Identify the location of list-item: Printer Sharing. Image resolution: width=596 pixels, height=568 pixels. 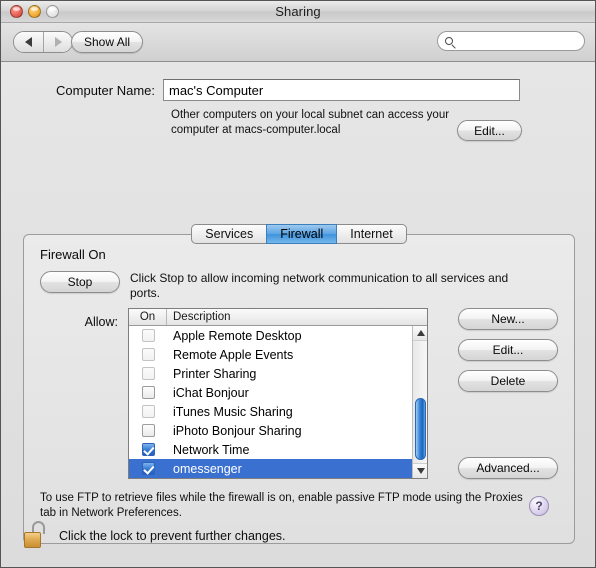
(270, 373).